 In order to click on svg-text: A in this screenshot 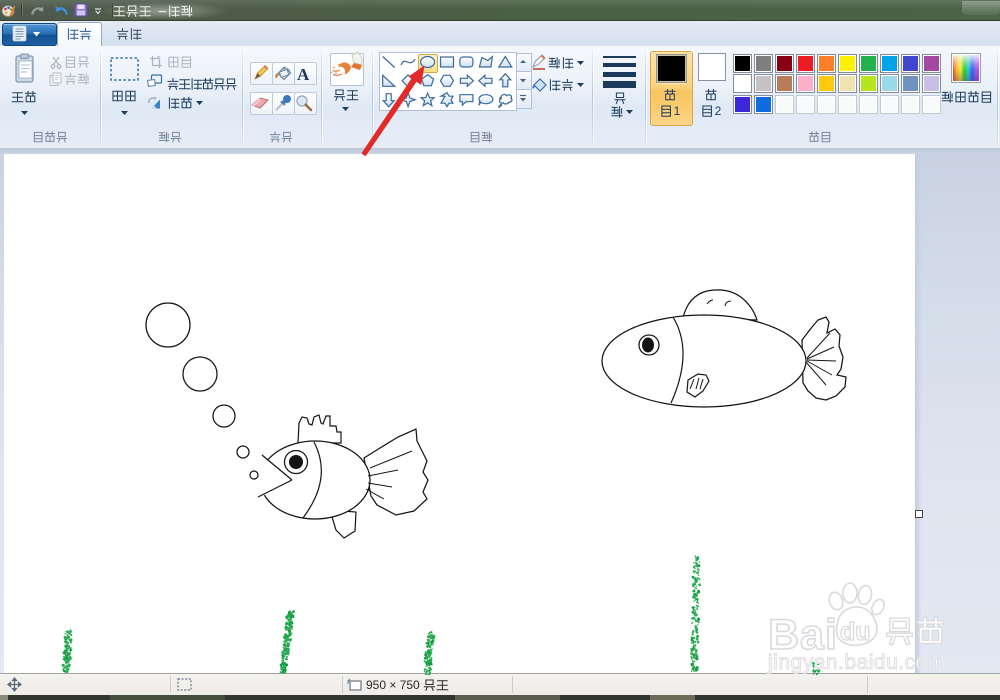, I will do `click(303, 74)`.